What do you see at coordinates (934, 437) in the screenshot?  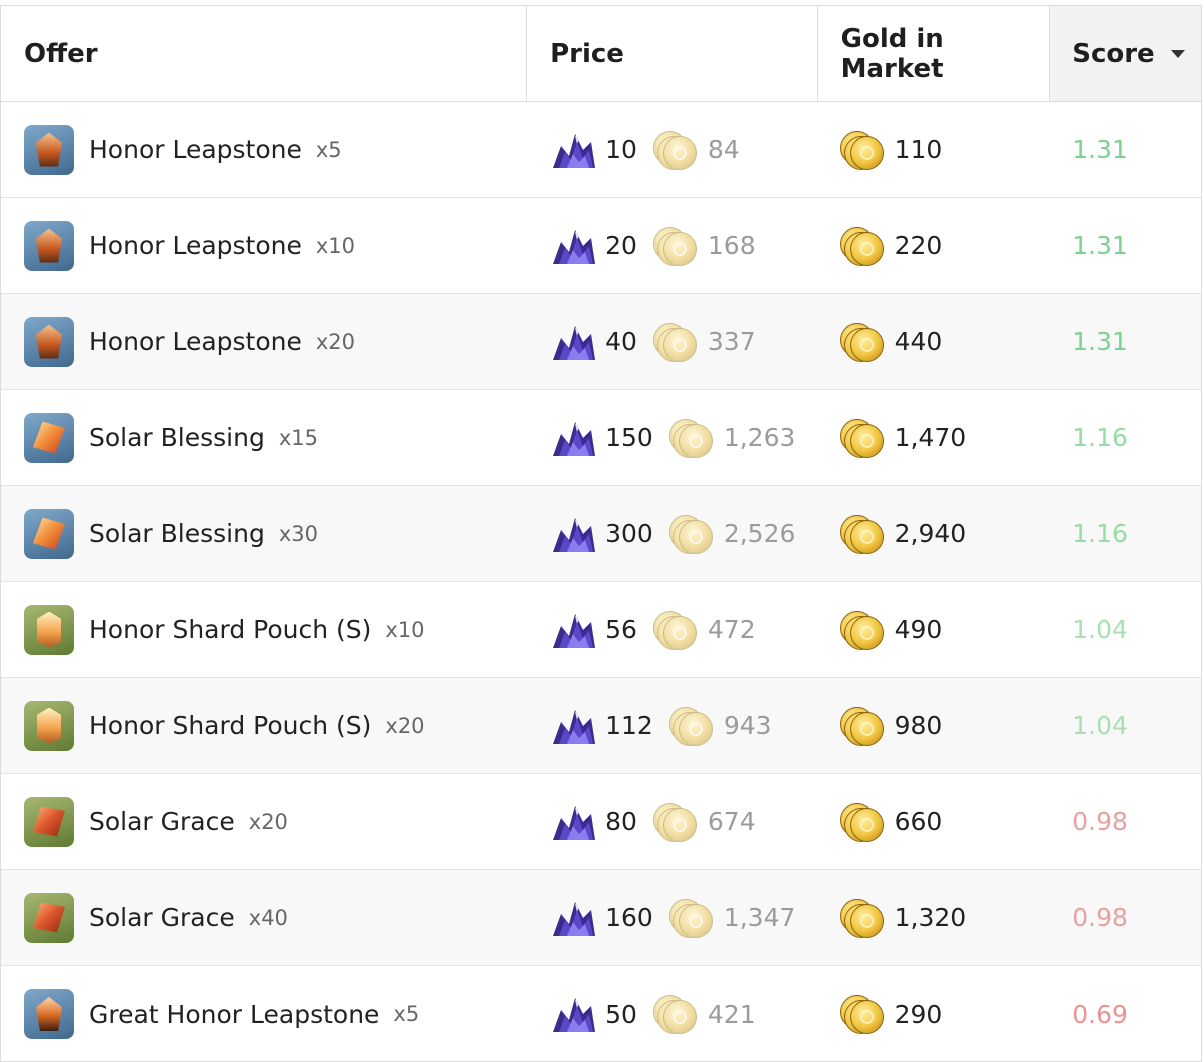 I see `gold-in-market-cell: 1,470` at bounding box center [934, 437].